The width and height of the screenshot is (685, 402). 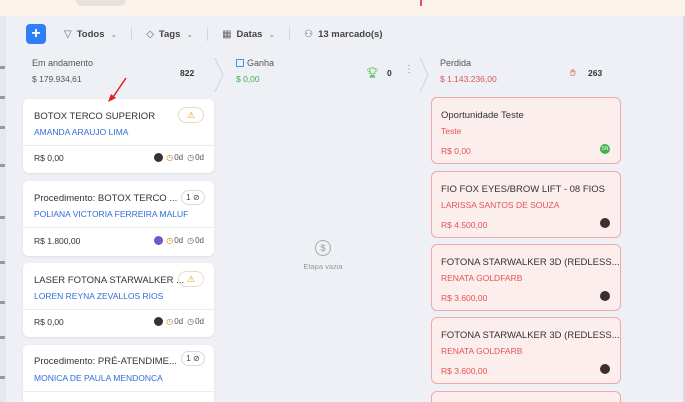 I want to click on marked-count-label: 13 marcado(s), so click(x=350, y=34).